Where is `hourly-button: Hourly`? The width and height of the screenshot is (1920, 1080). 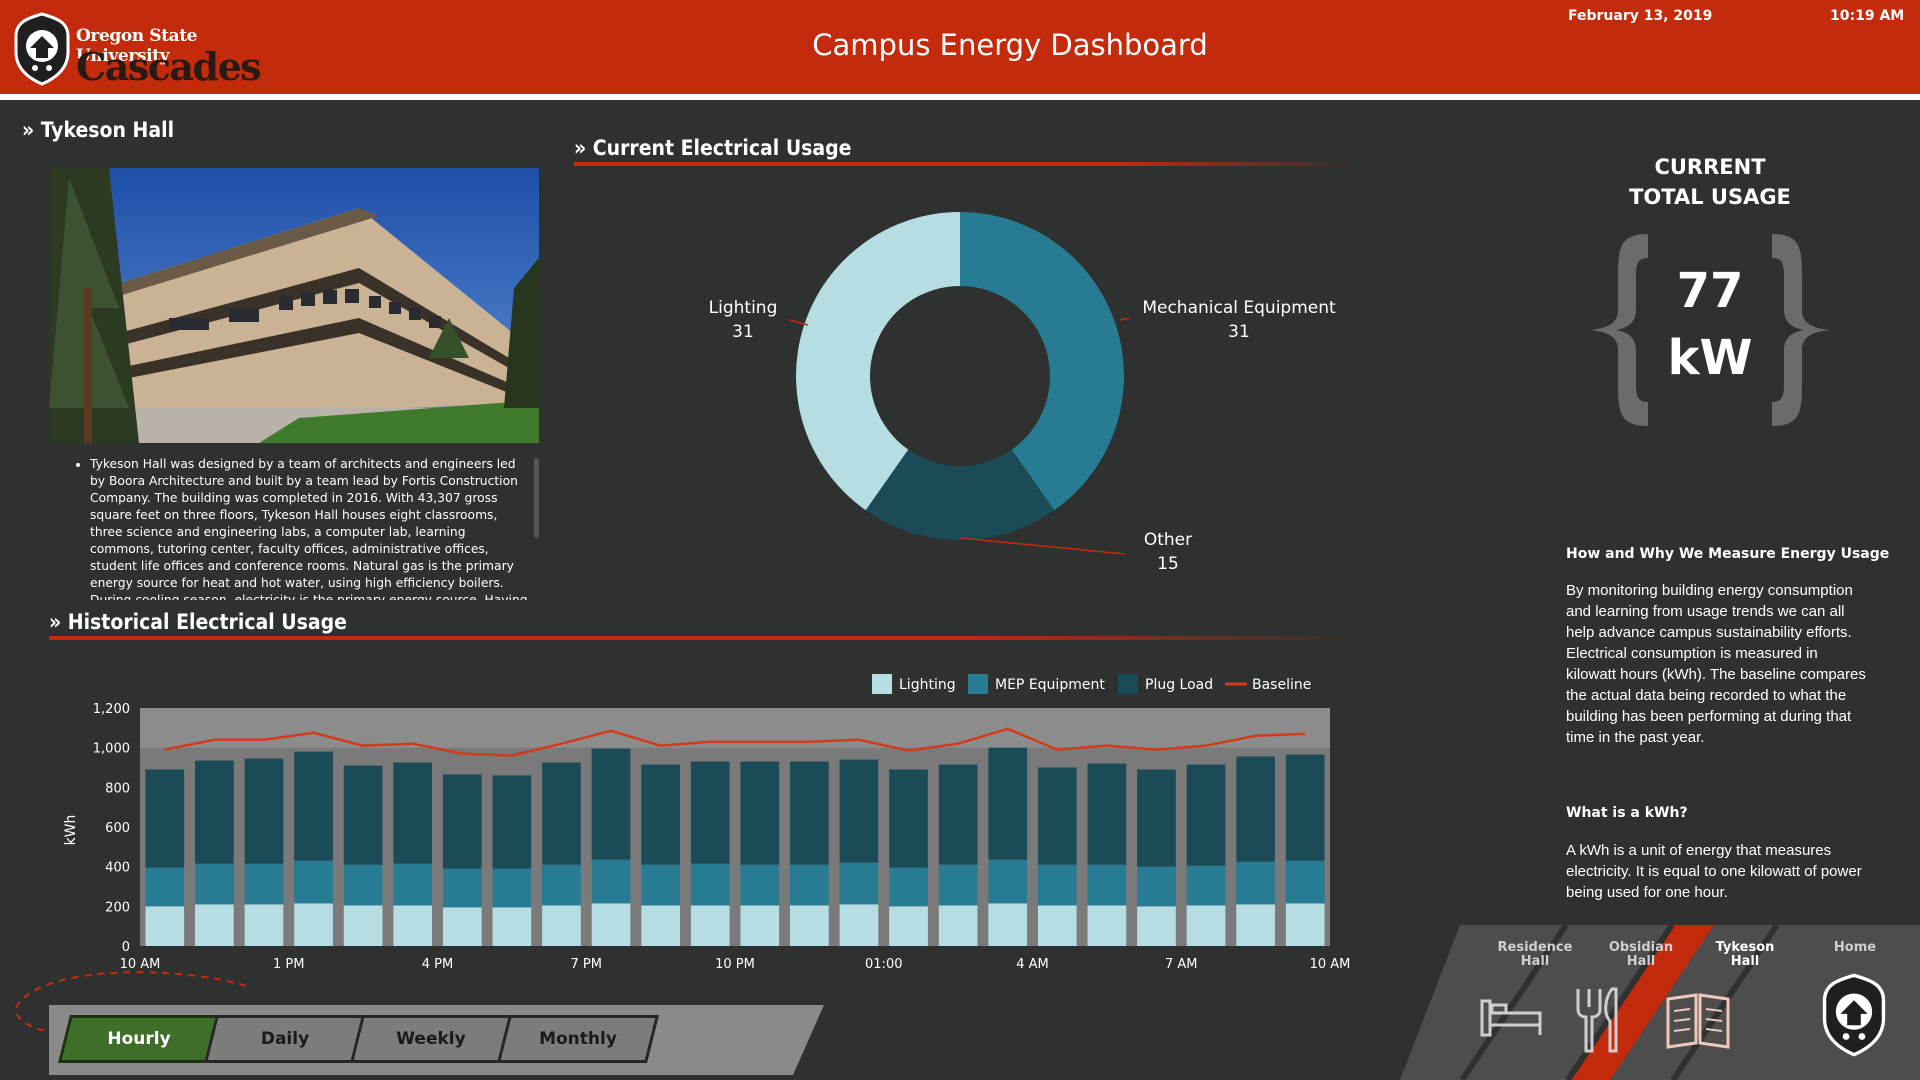 hourly-button: Hourly is located at coordinates (139, 1039).